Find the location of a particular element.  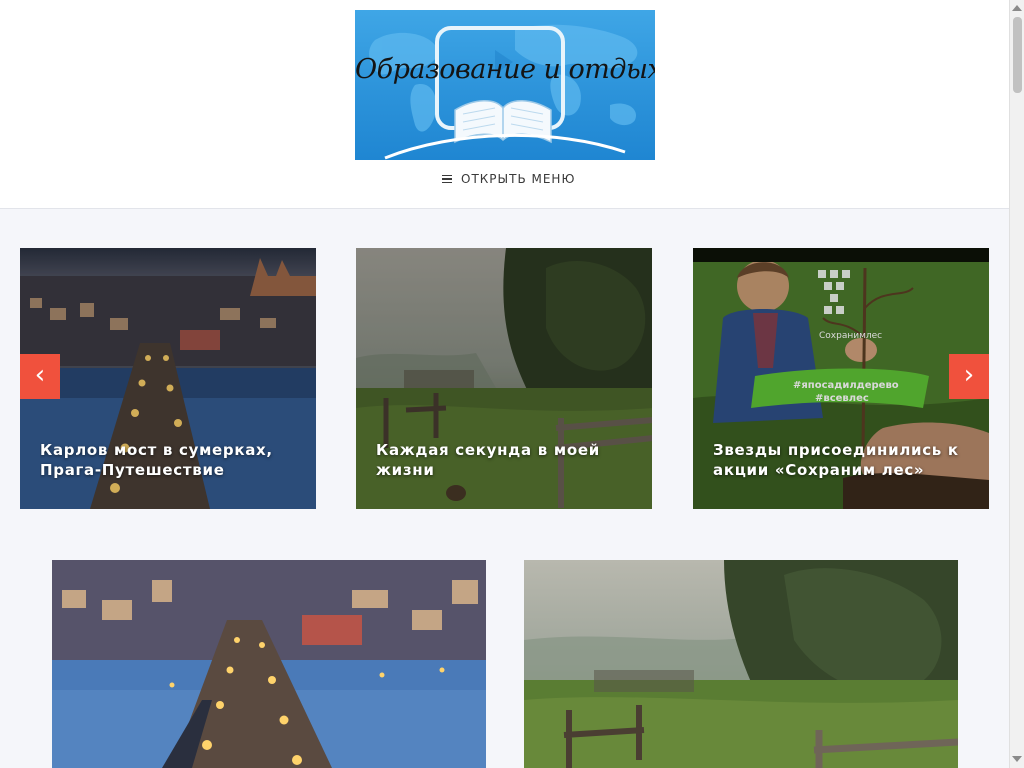

chevron-right-icon: › is located at coordinates (969, 375).